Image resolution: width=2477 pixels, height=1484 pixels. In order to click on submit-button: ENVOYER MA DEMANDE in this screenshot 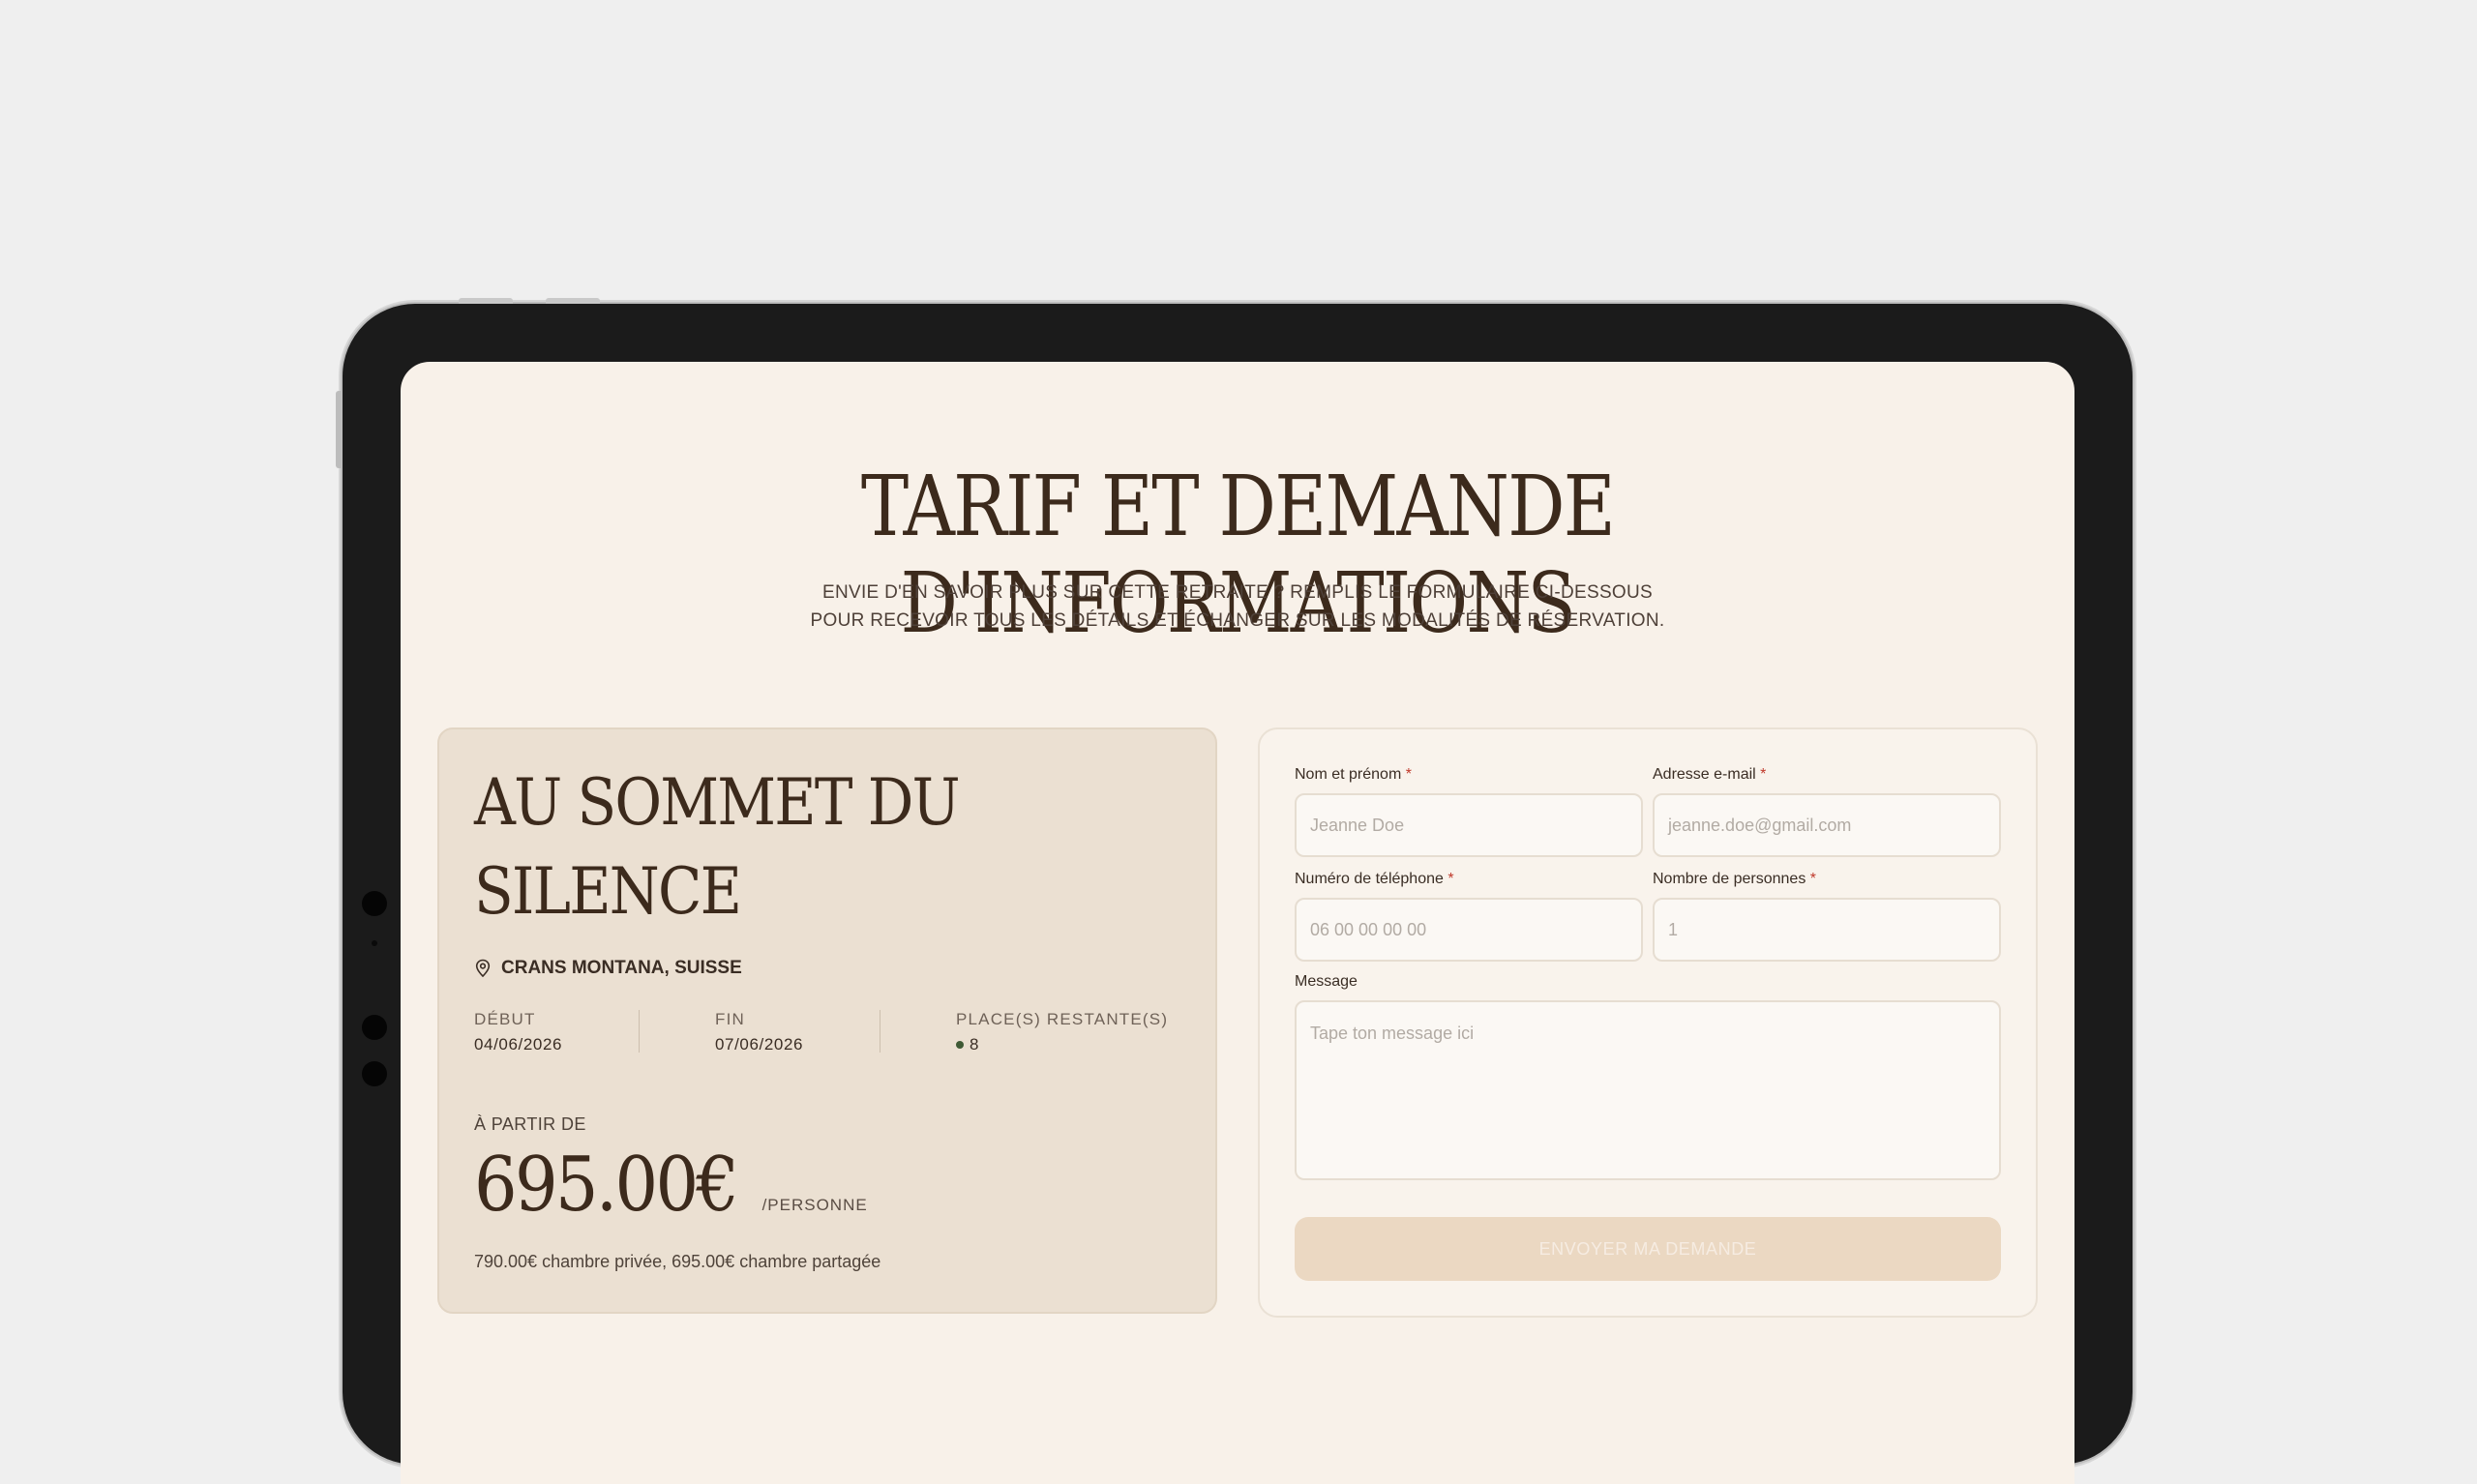, I will do `click(1648, 1249)`.